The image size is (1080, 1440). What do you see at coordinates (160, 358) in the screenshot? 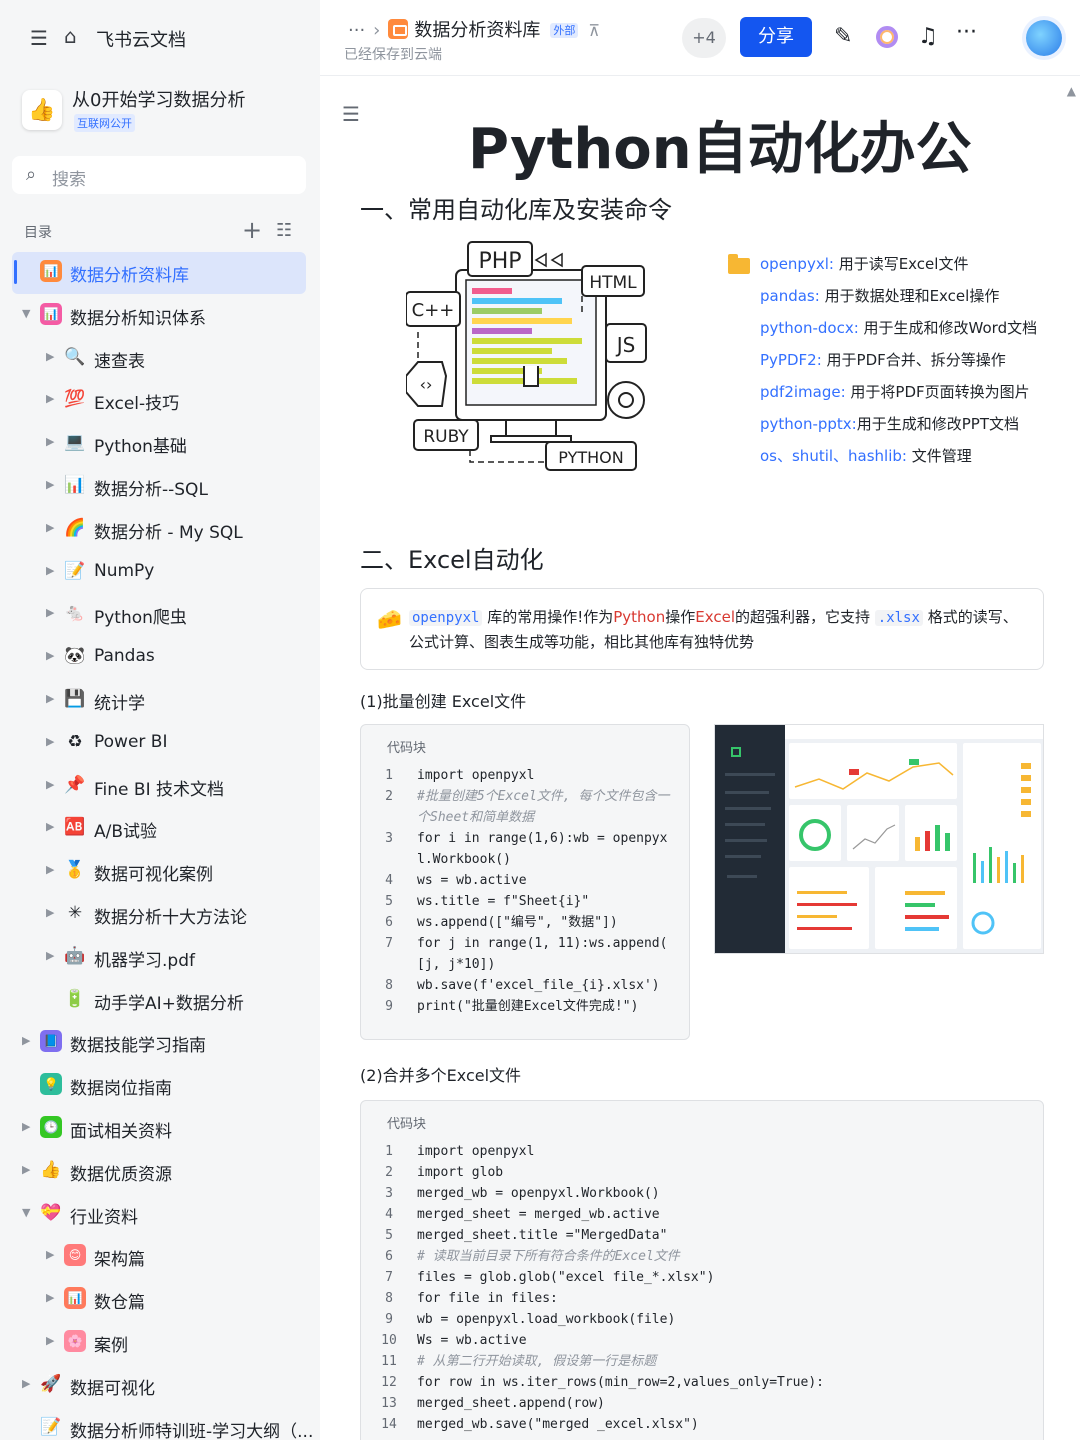
I see `sidebar-tree-item: ▶ 🔍 速查表` at bounding box center [160, 358].